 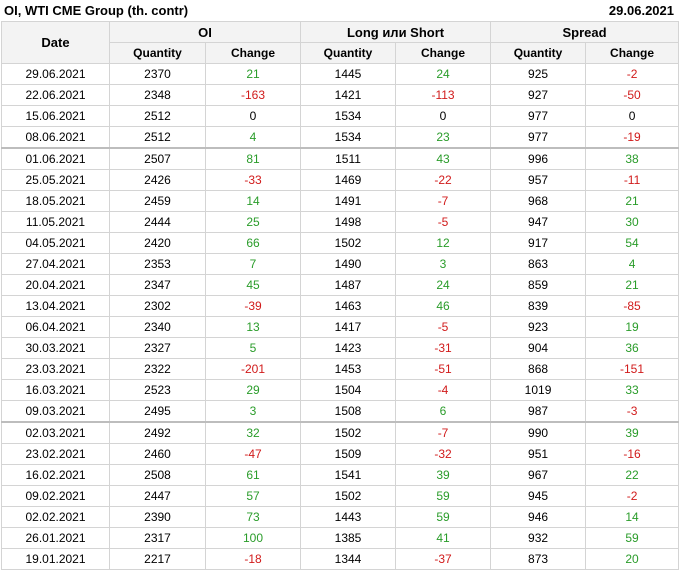 I want to click on cell-date: 13.04.2021, so click(x=55, y=306).